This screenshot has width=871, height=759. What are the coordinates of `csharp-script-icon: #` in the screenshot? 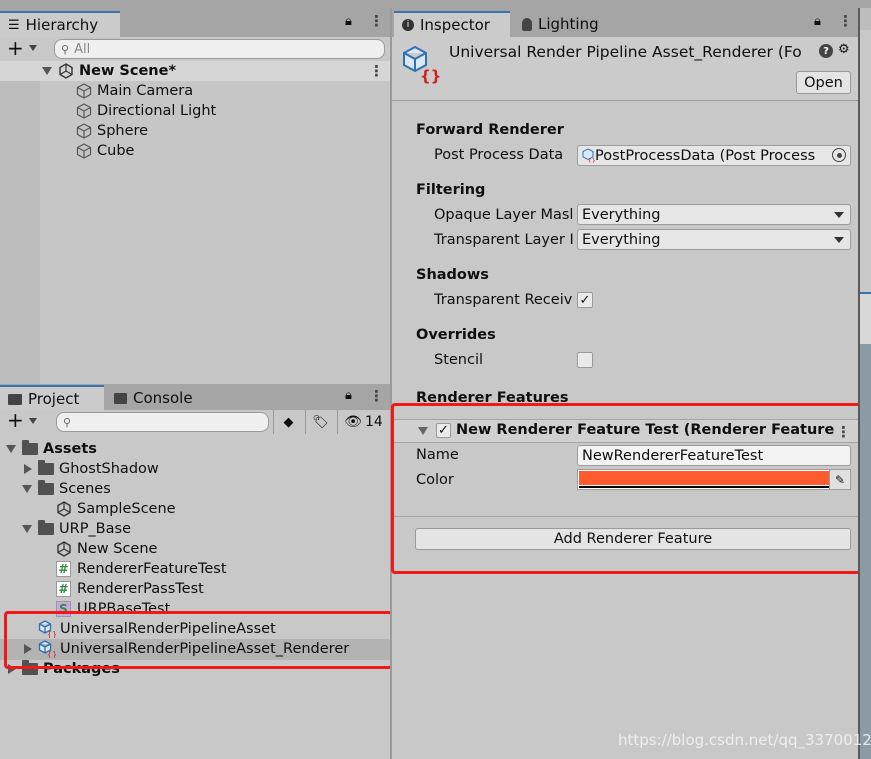 It's located at (63, 569).